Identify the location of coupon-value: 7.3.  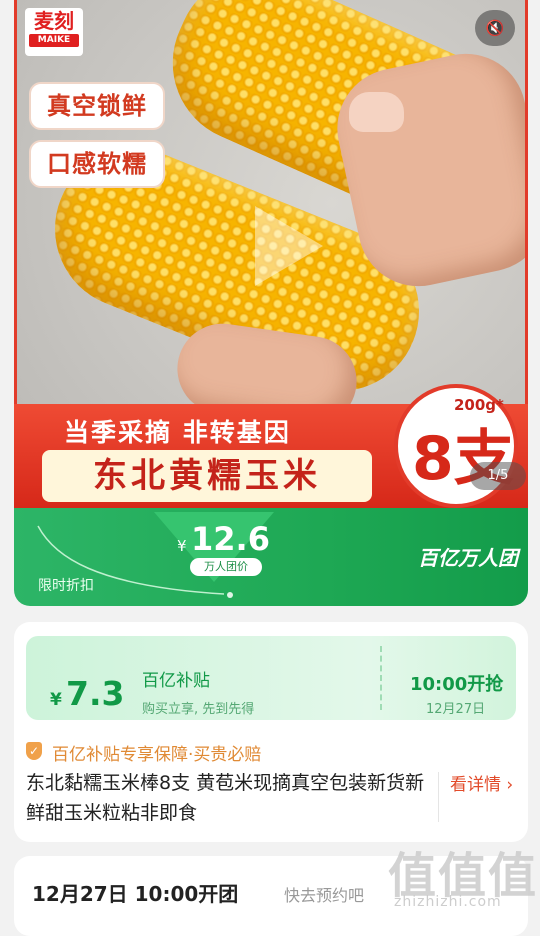
(95, 693).